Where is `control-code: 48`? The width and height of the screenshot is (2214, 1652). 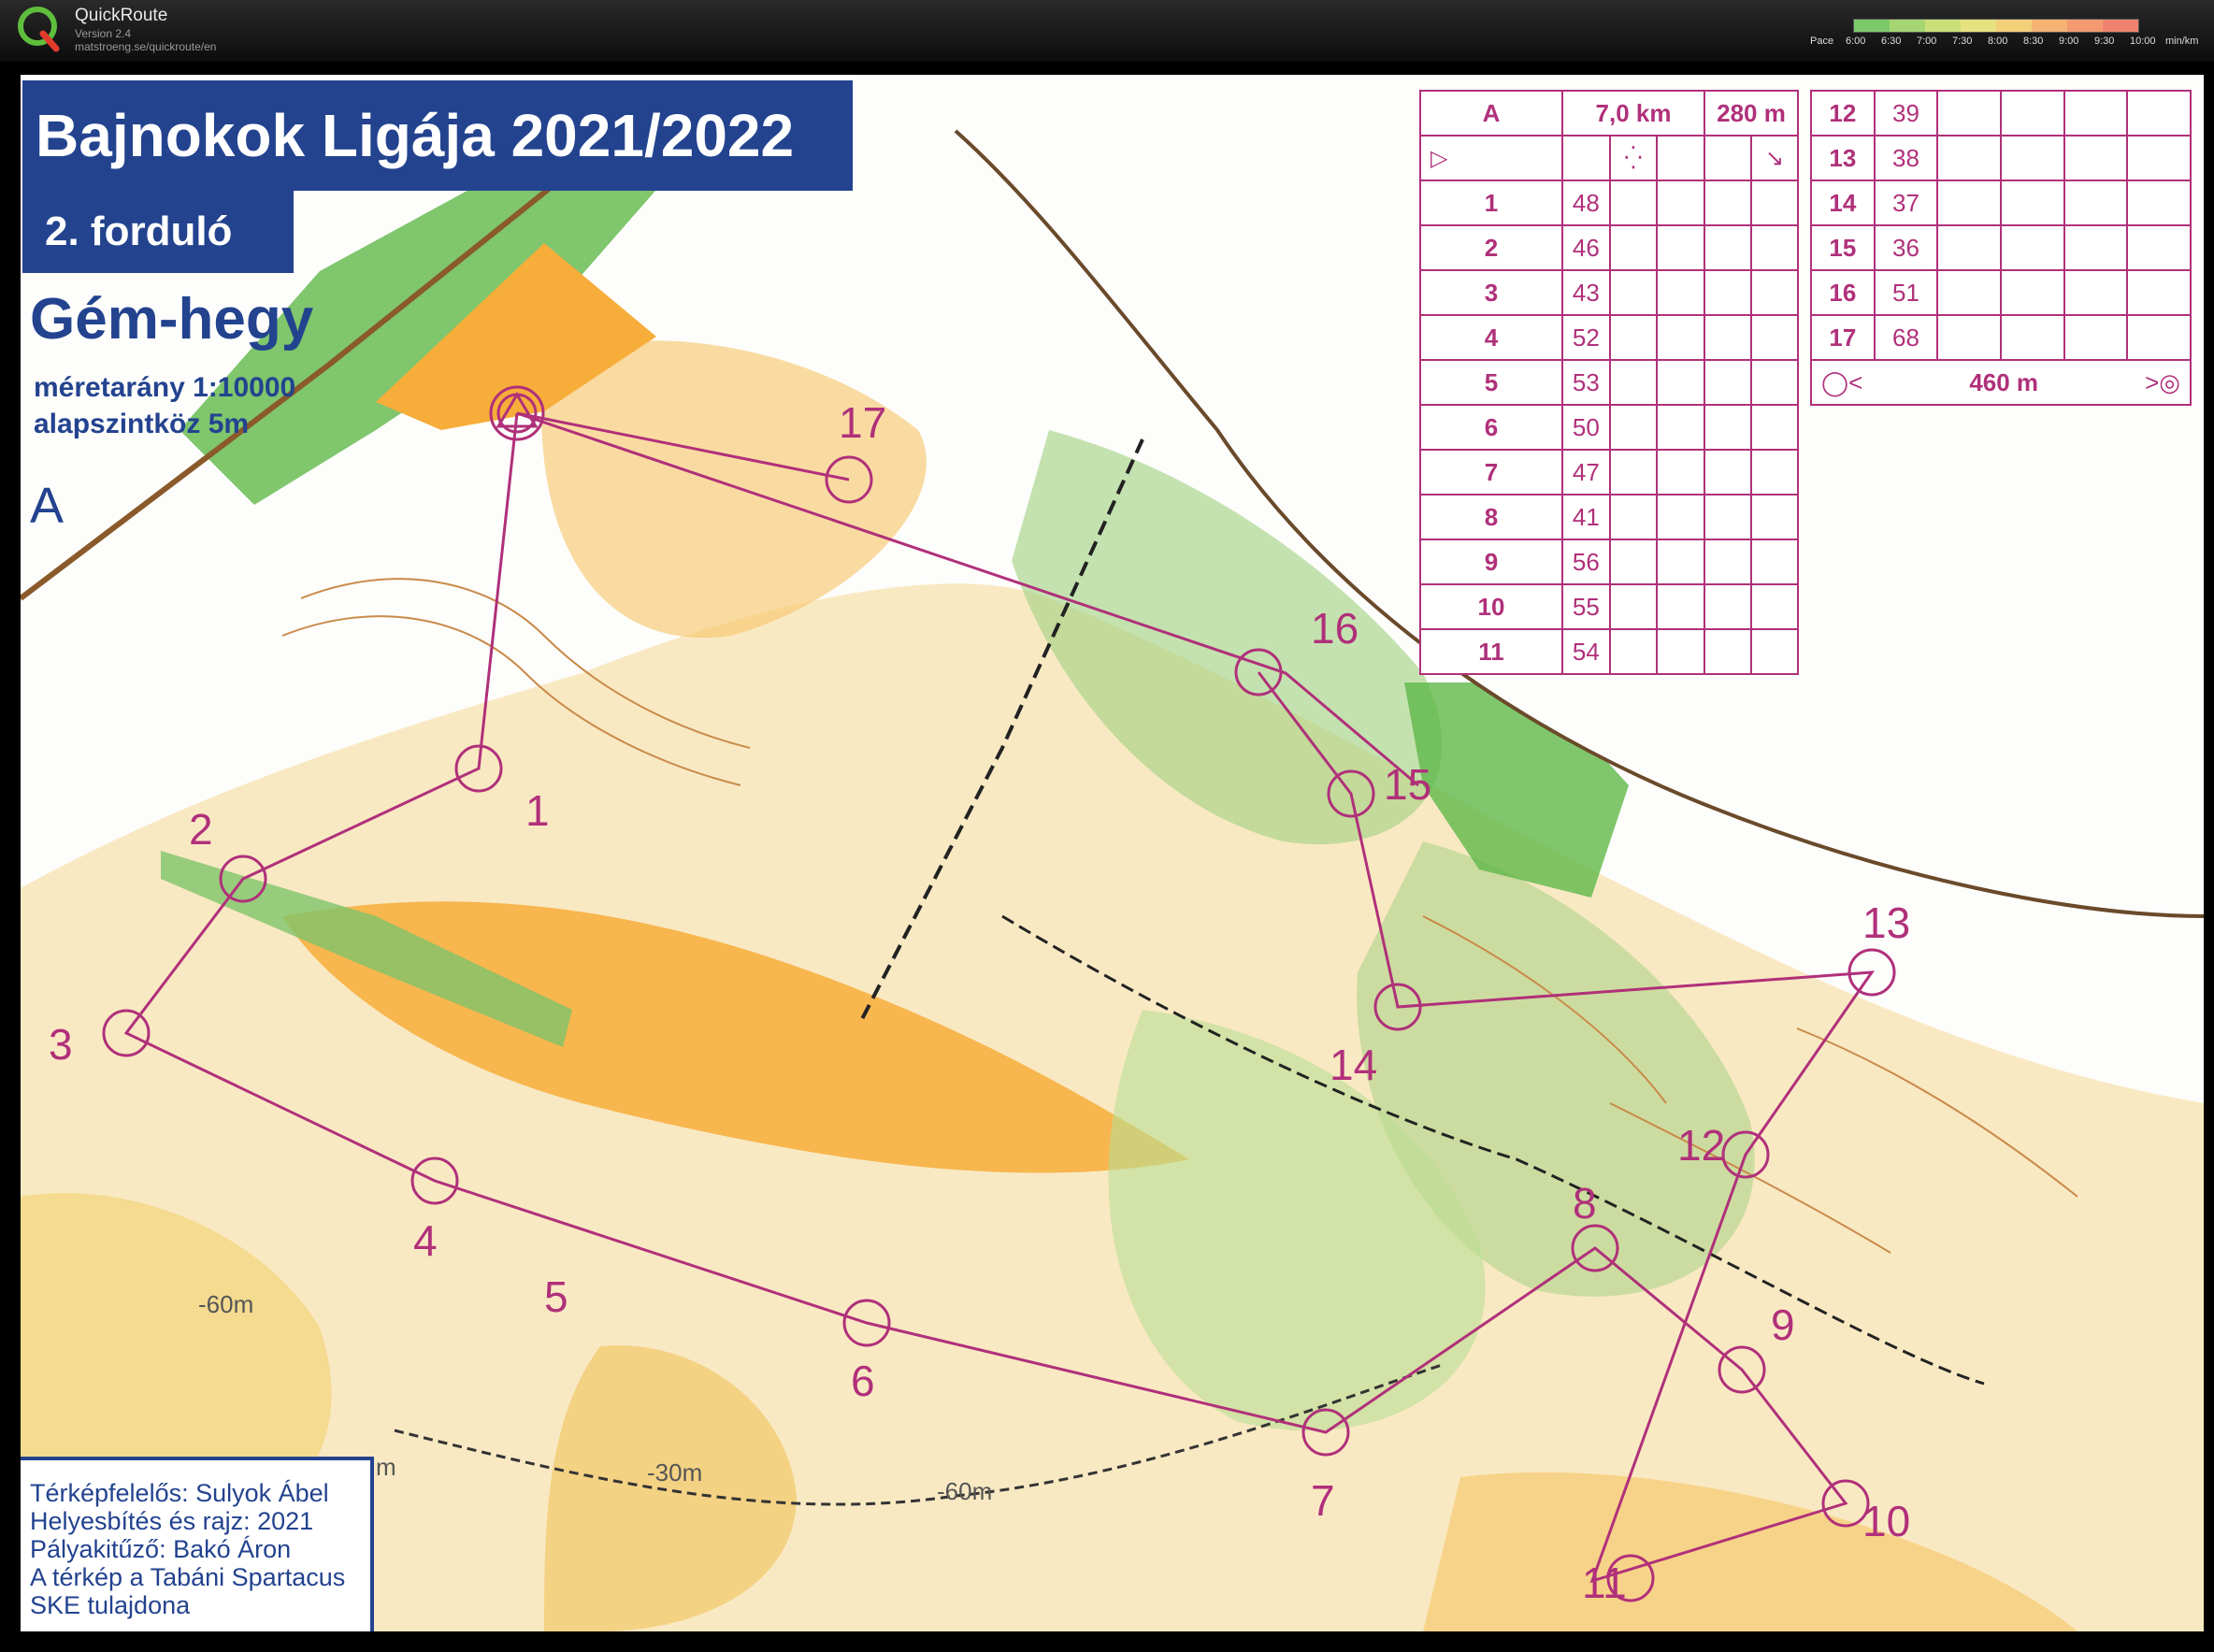
control-code: 48 is located at coordinates (1586, 203).